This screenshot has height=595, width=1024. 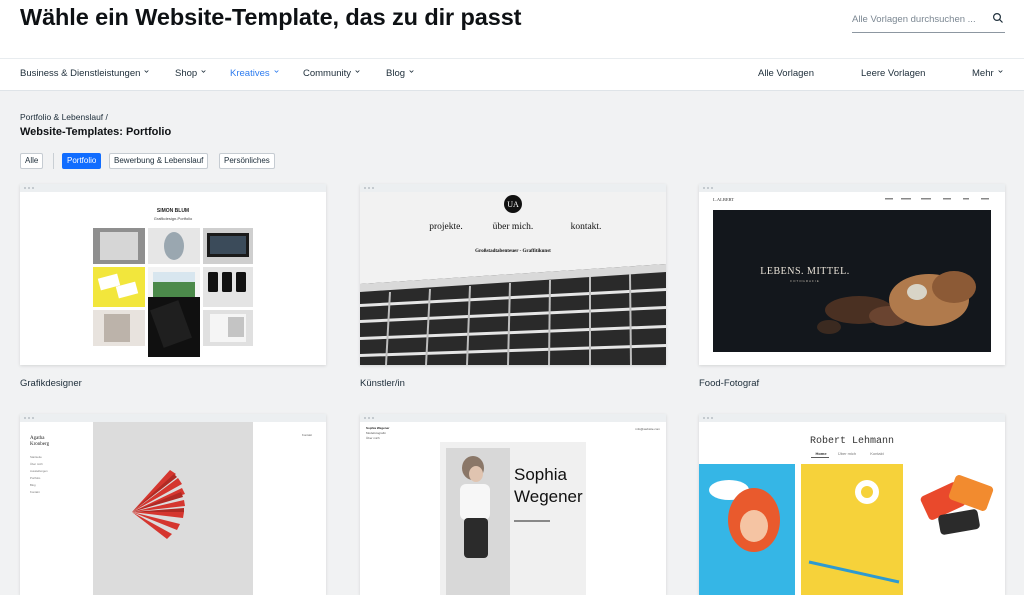 What do you see at coordinates (804, 271) in the screenshot?
I see `preview-headline: LEBENS. MITTEL.` at bounding box center [804, 271].